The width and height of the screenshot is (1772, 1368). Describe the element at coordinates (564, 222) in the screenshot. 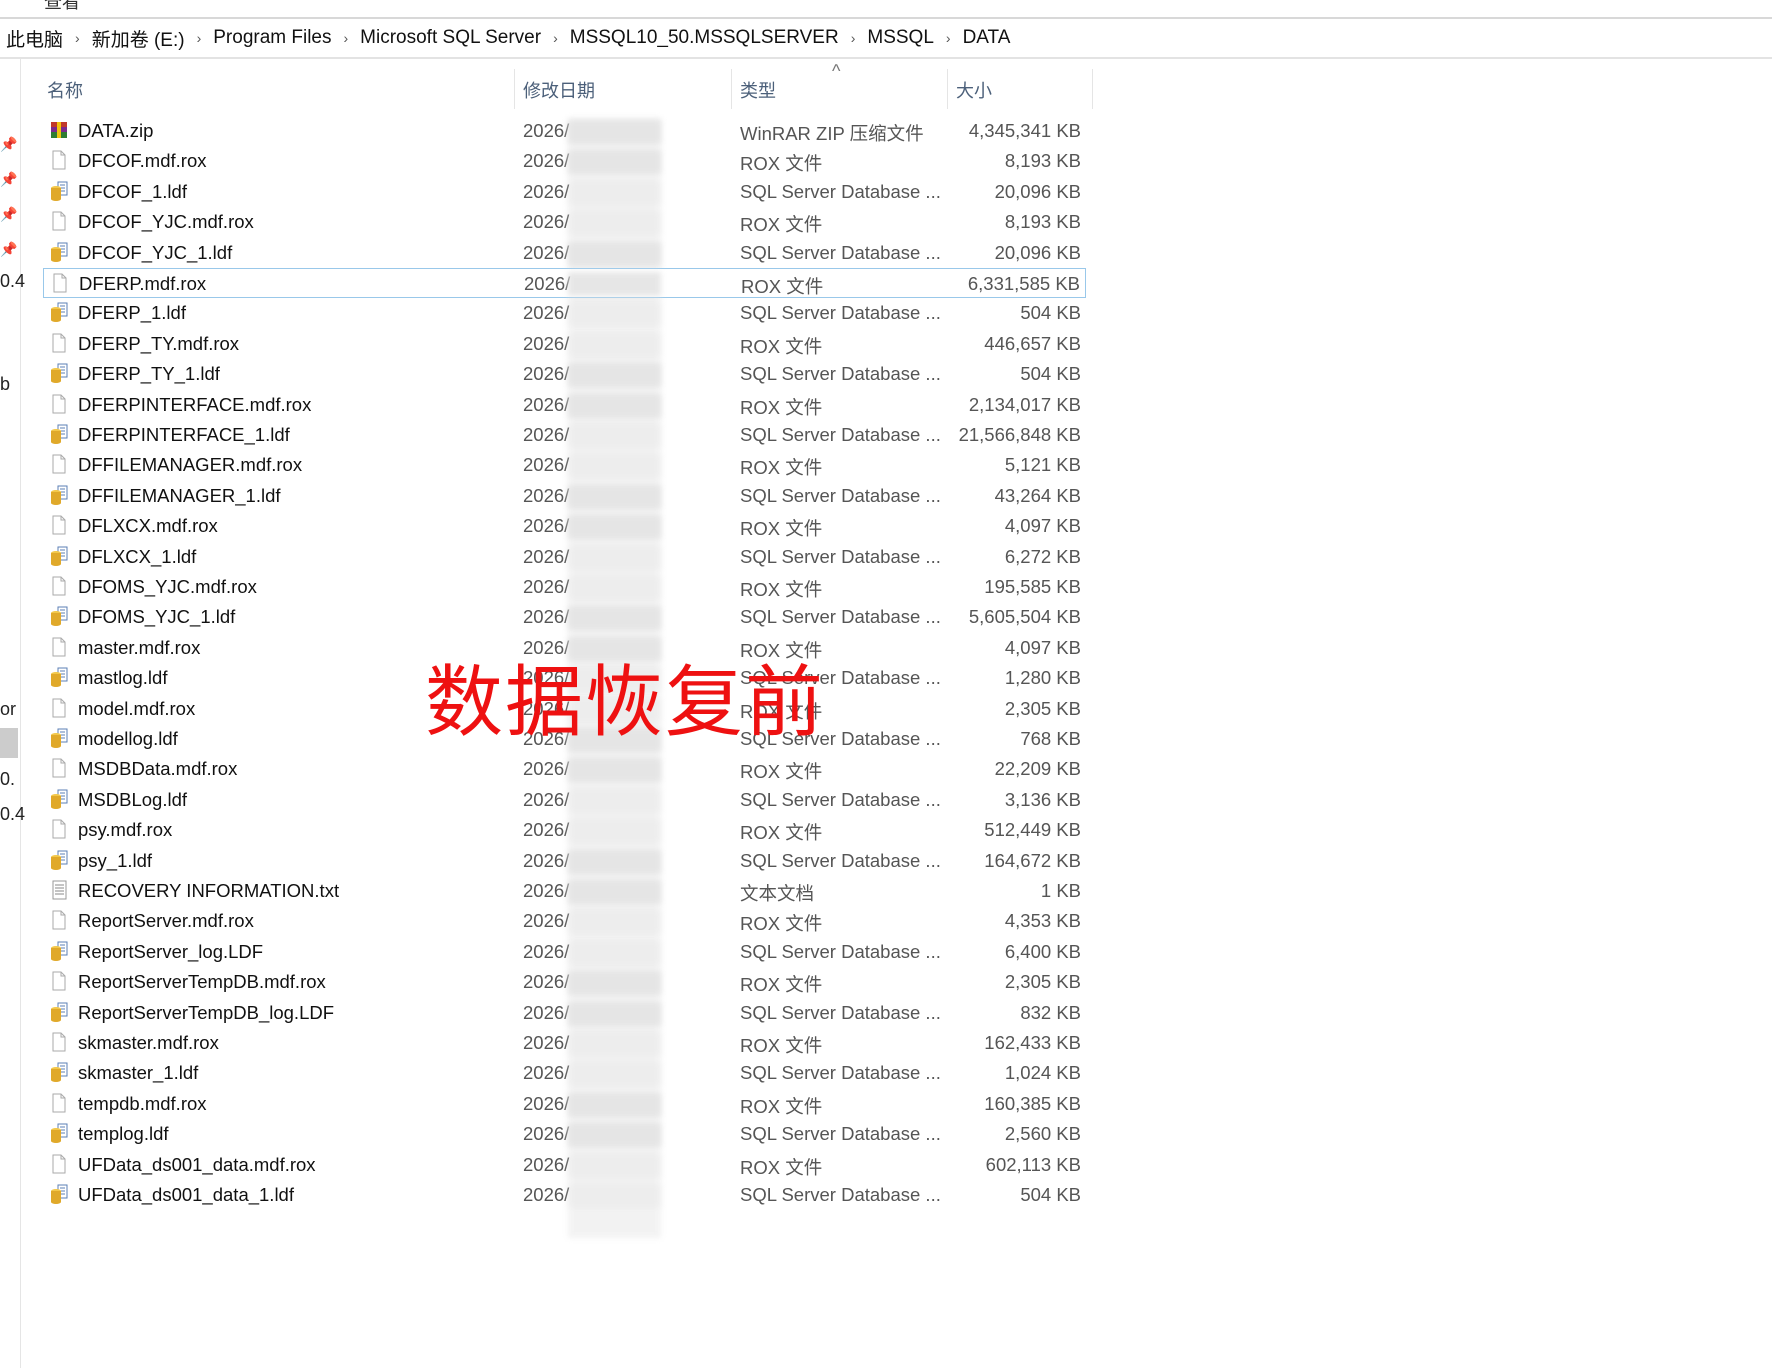

I see `file-row: DFCOF_YJC.mdf.rox 2026/ ROX 文件 8,193 KB` at that location.